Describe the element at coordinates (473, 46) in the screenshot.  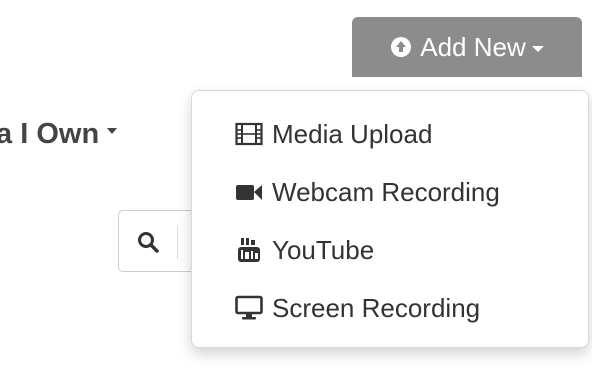
I see `add-new-label: Add New` at that location.